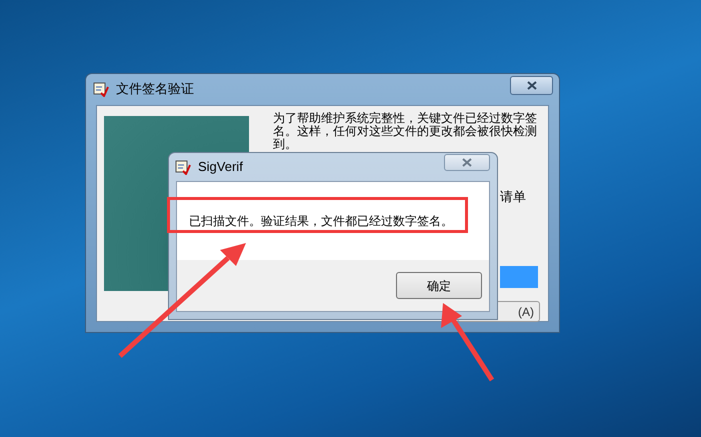 The height and width of the screenshot is (437, 701). Describe the element at coordinates (321, 221) in the screenshot. I see `message-text: 已扫描文件。验证结果，文件都已经过数字签名。` at that location.